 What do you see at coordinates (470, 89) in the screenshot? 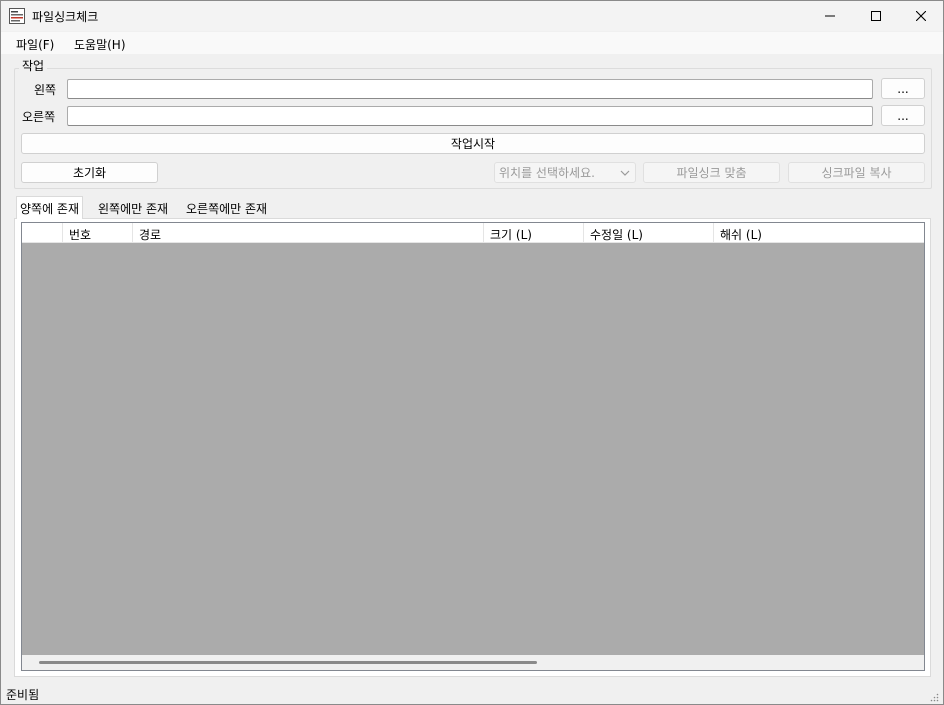
I see `left-path-input` at bounding box center [470, 89].